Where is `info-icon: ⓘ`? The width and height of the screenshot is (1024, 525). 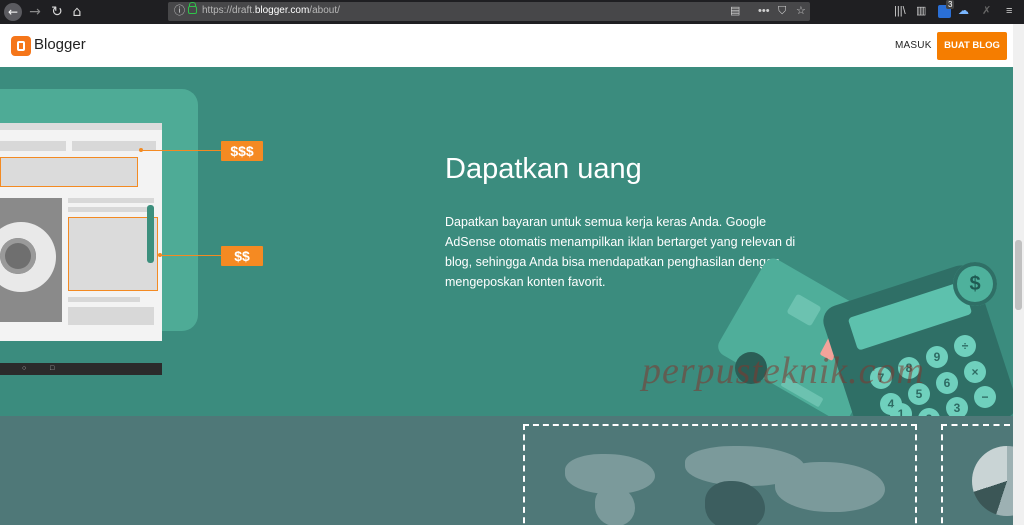 info-icon: ⓘ is located at coordinates (179, 11).